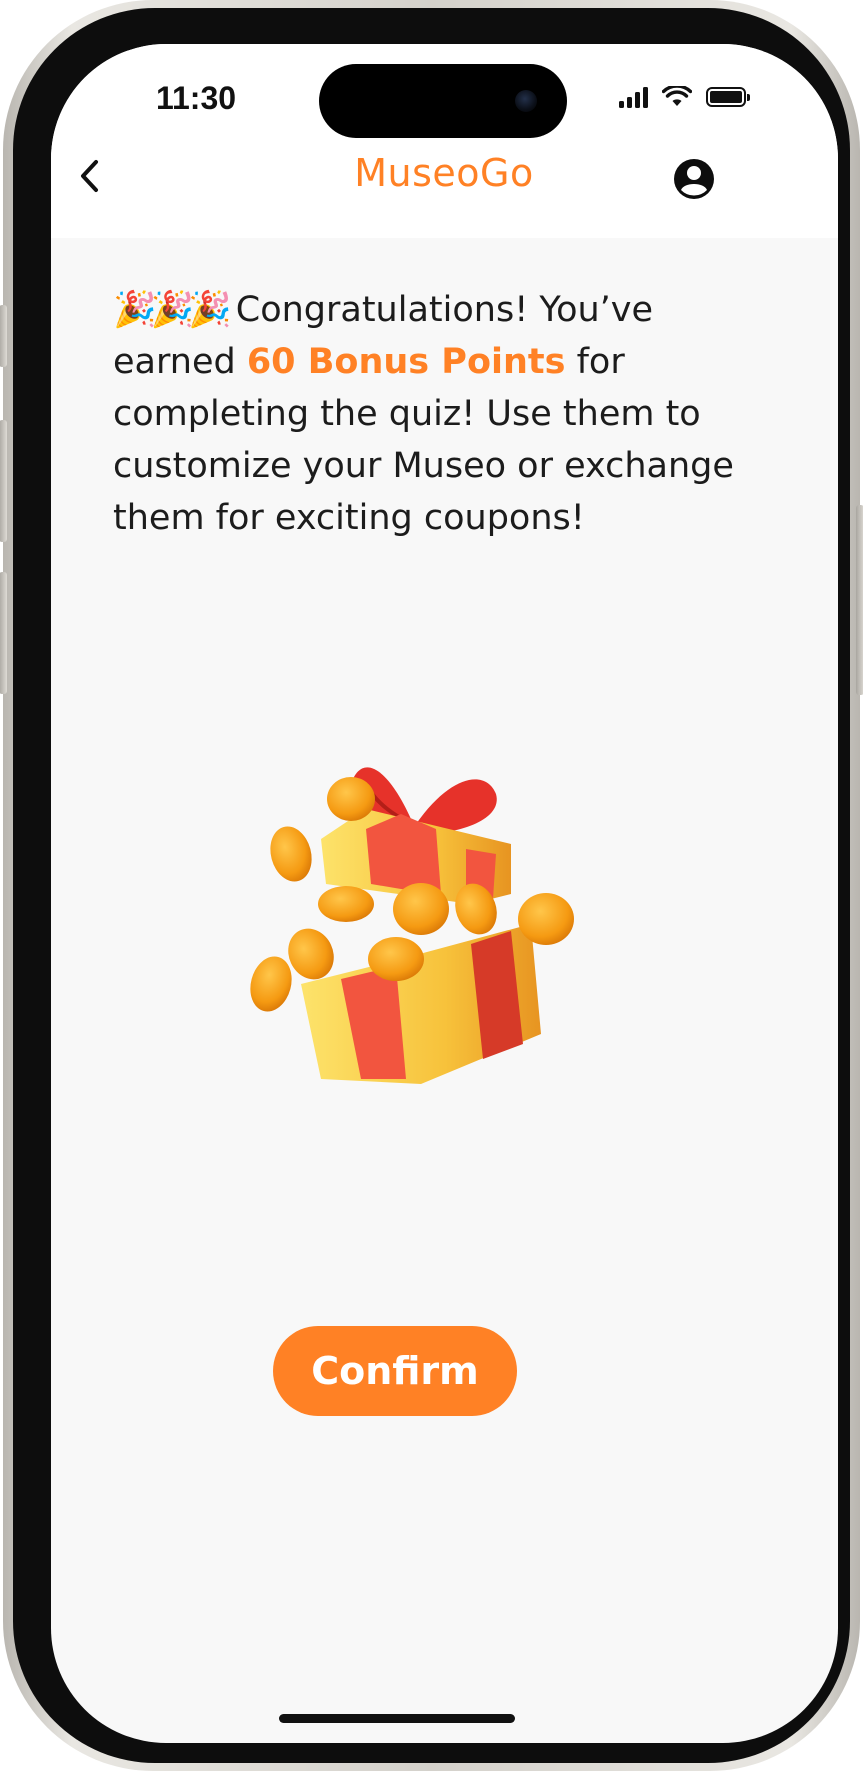  I want to click on user-circle-icon, so click(694, 179).